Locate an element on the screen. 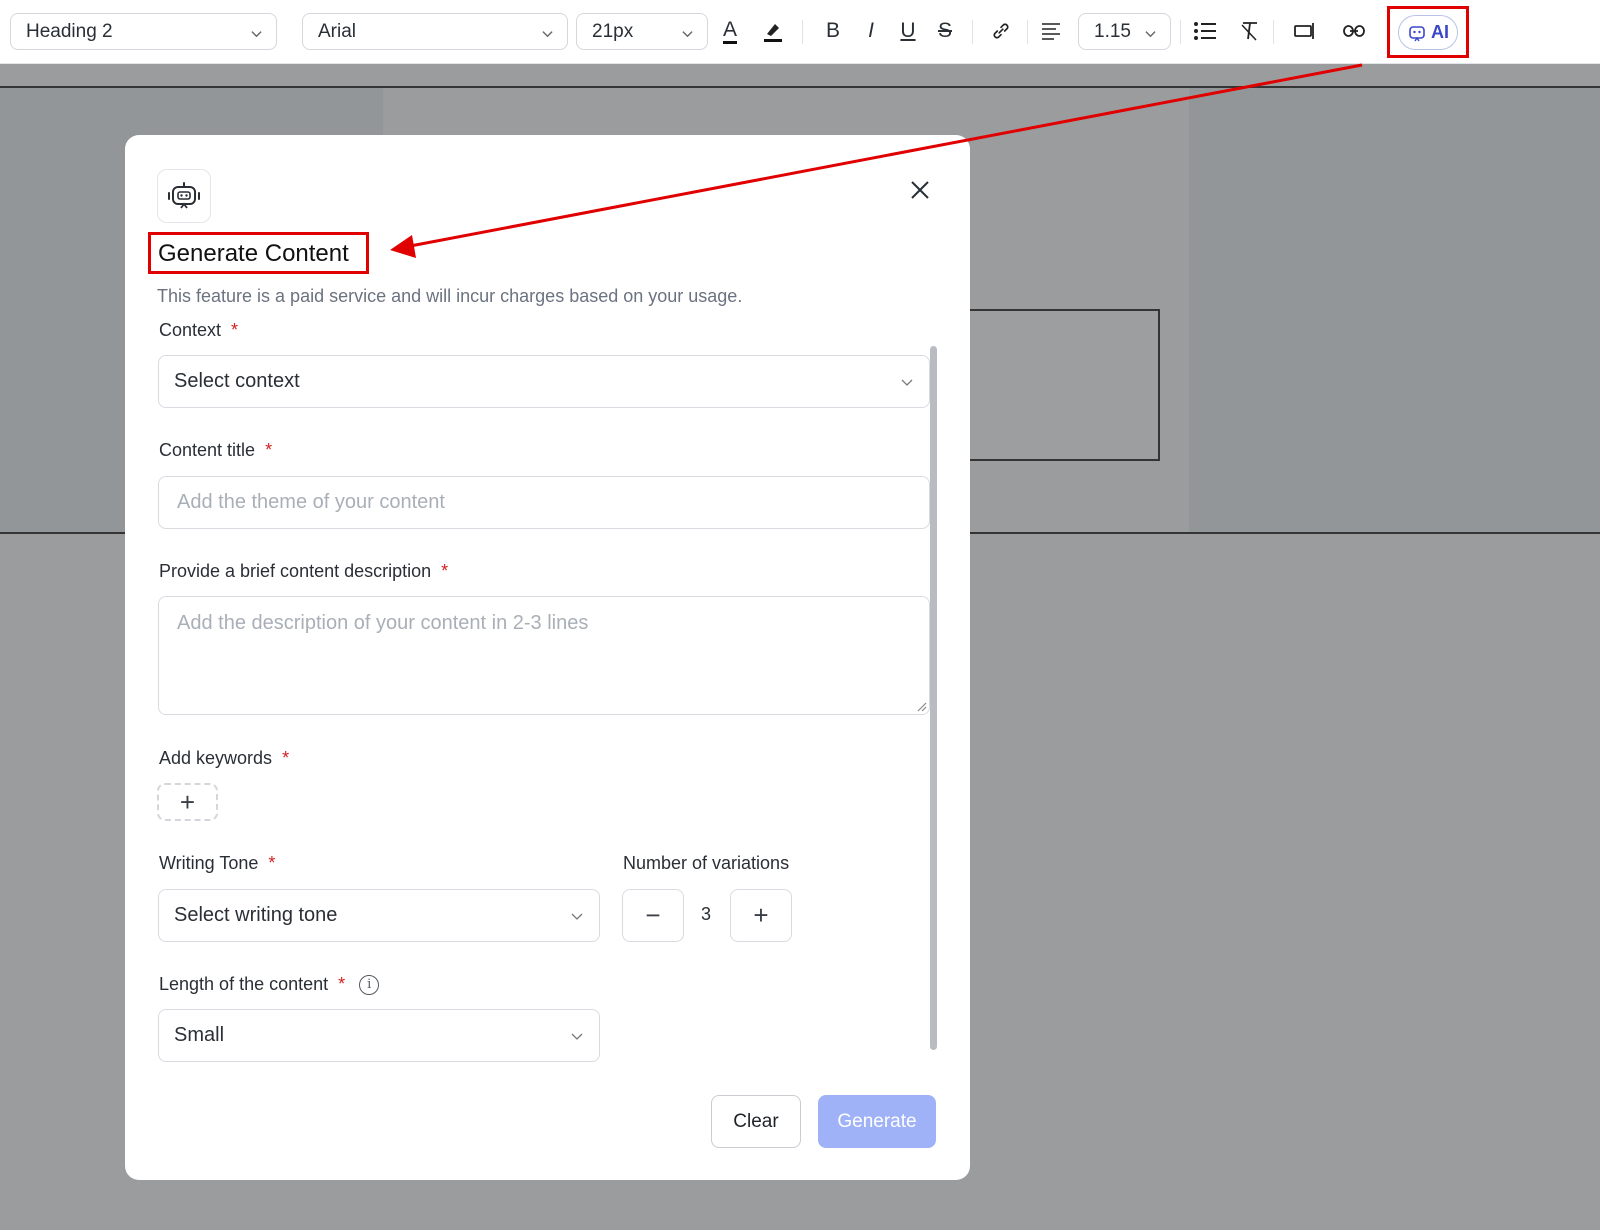 The image size is (1600, 1230). editor-toolbar: Heading 2 Arial 21px A B I U S 1.15 AI is located at coordinates (800, 32).